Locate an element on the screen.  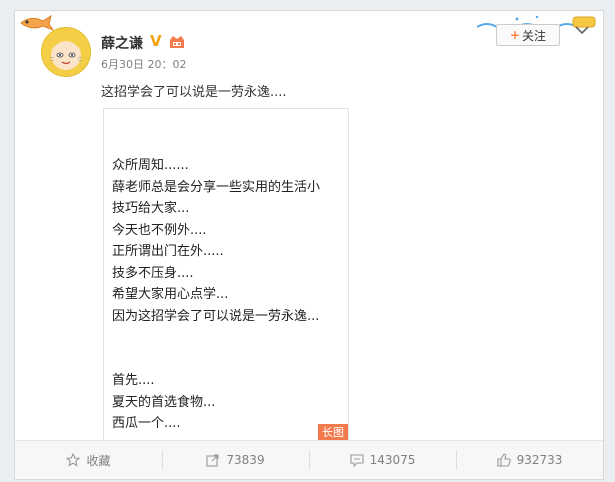
author-name: 薛之谦 is located at coordinates (122, 43).